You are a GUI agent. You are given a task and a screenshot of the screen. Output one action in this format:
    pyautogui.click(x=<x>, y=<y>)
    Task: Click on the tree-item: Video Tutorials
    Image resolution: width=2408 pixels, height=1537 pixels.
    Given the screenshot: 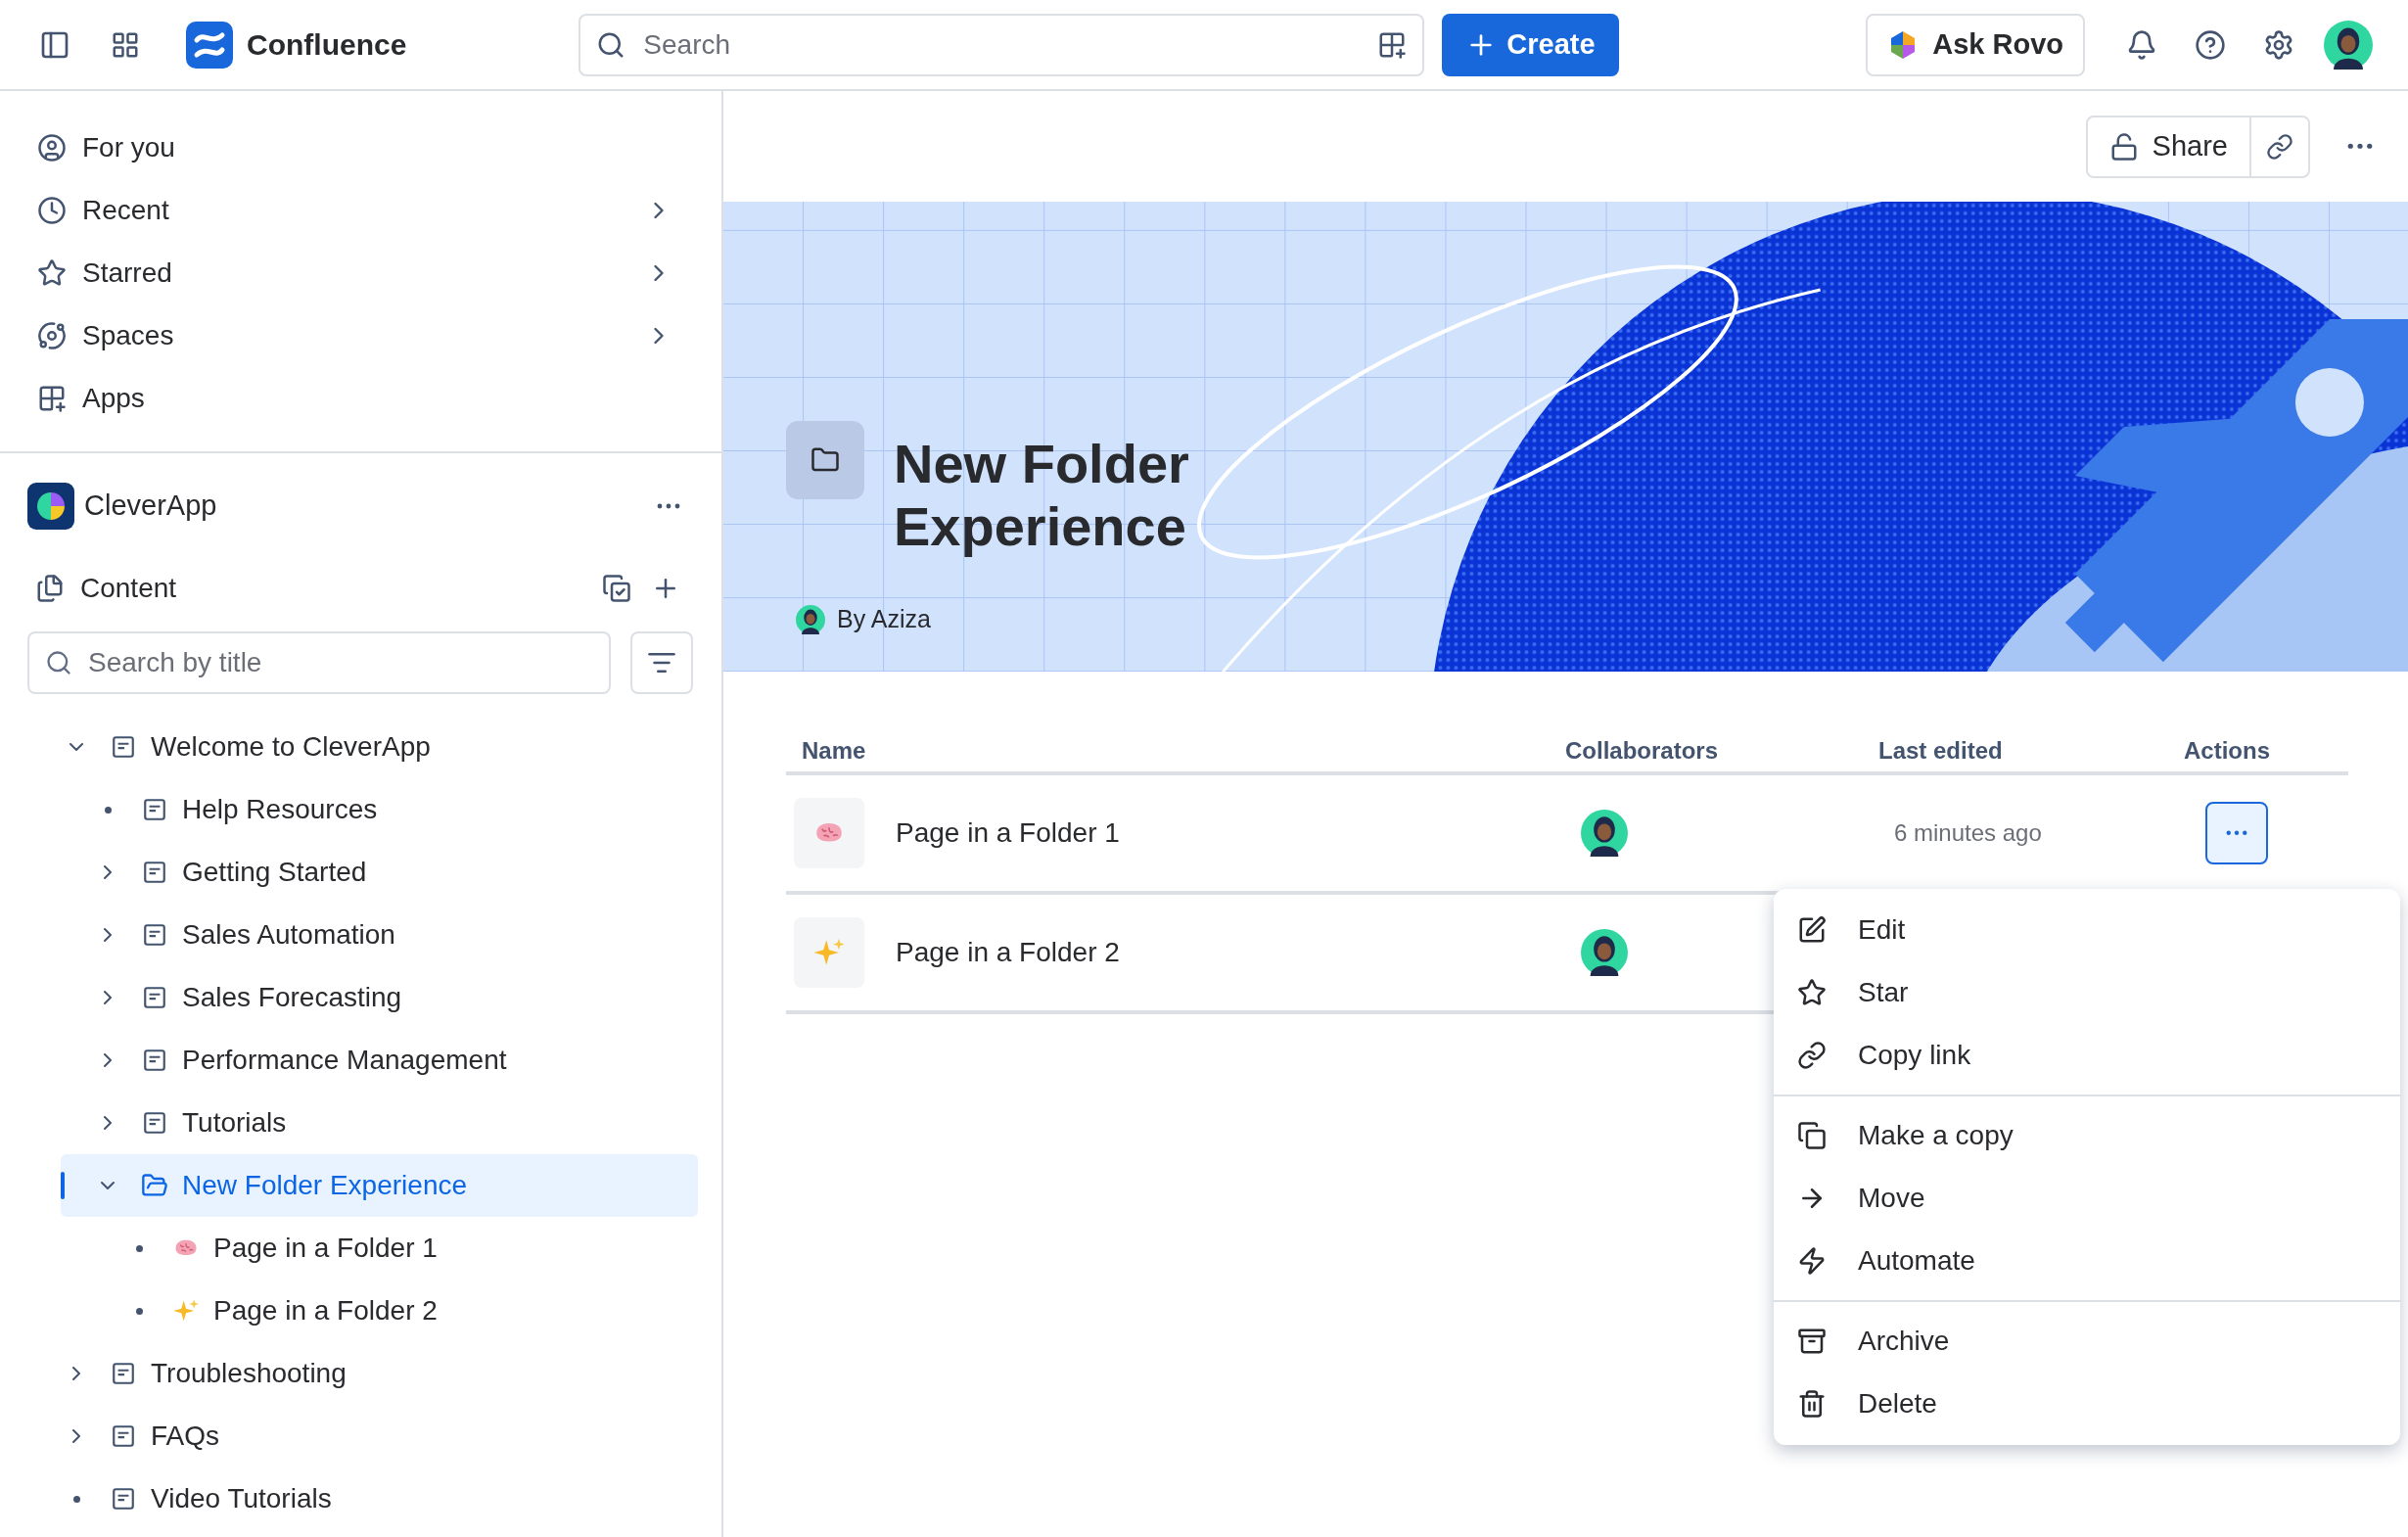 What is the action you would take?
    pyautogui.click(x=379, y=1498)
    